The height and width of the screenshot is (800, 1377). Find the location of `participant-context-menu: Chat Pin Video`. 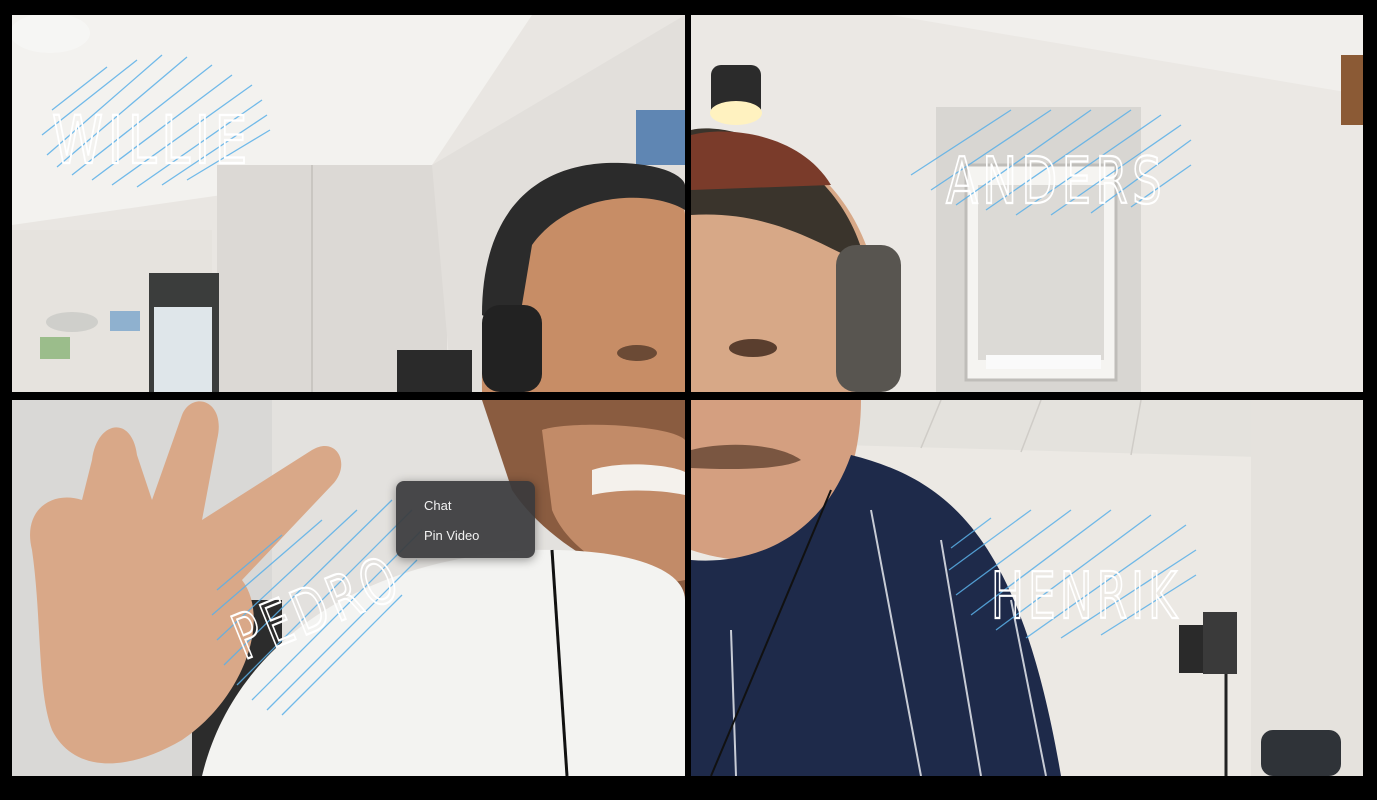

participant-context-menu: Chat Pin Video is located at coordinates (465, 519).